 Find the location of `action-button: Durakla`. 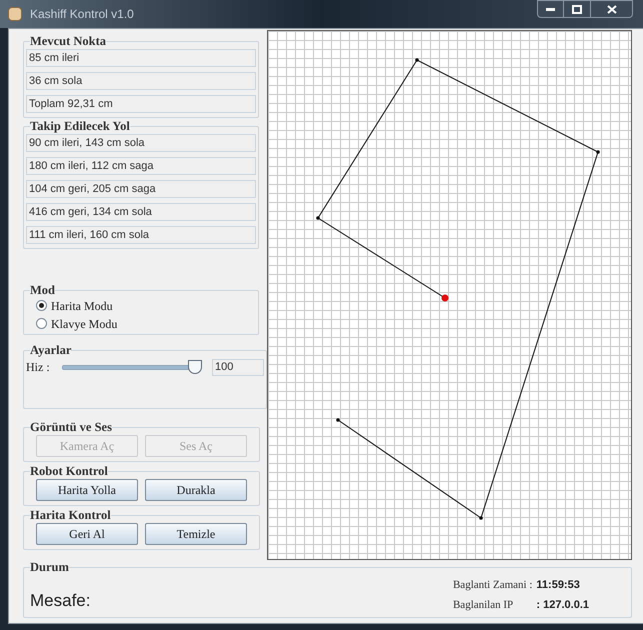

action-button: Durakla is located at coordinates (196, 490).